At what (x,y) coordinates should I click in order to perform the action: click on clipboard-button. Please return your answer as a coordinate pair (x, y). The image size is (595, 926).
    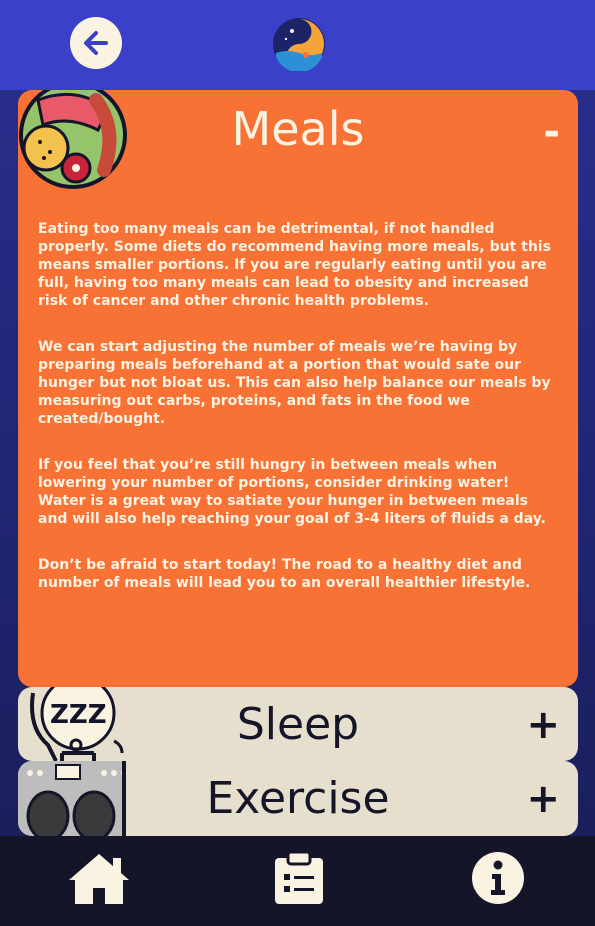
    Looking at the image, I should click on (304, 880).